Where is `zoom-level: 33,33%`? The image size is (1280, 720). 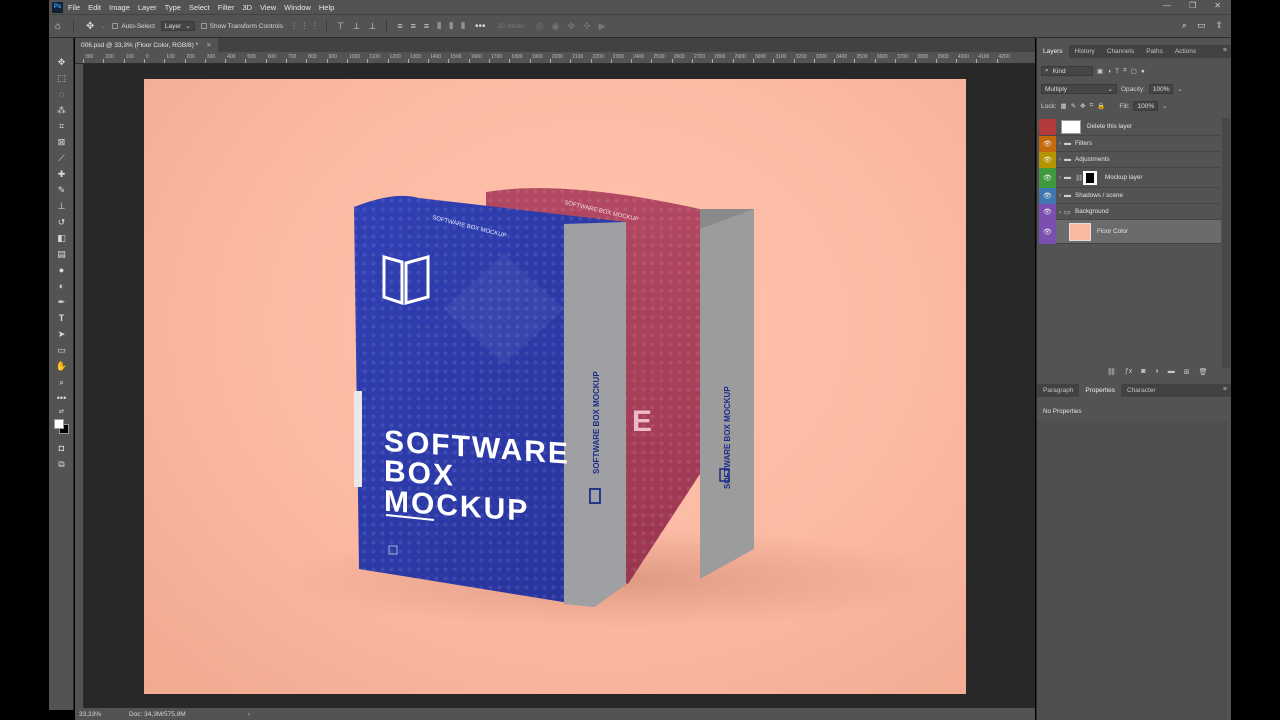 zoom-level: 33,33% is located at coordinates (104, 714).